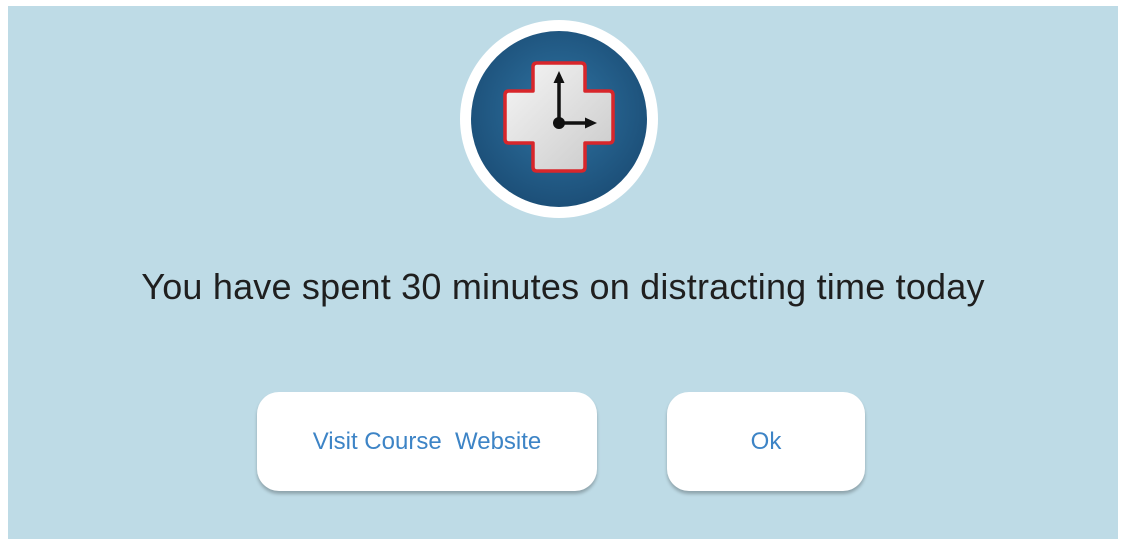 The image size is (1124, 545). What do you see at coordinates (766, 441) in the screenshot?
I see `ok-button: Ok` at bounding box center [766, 441].